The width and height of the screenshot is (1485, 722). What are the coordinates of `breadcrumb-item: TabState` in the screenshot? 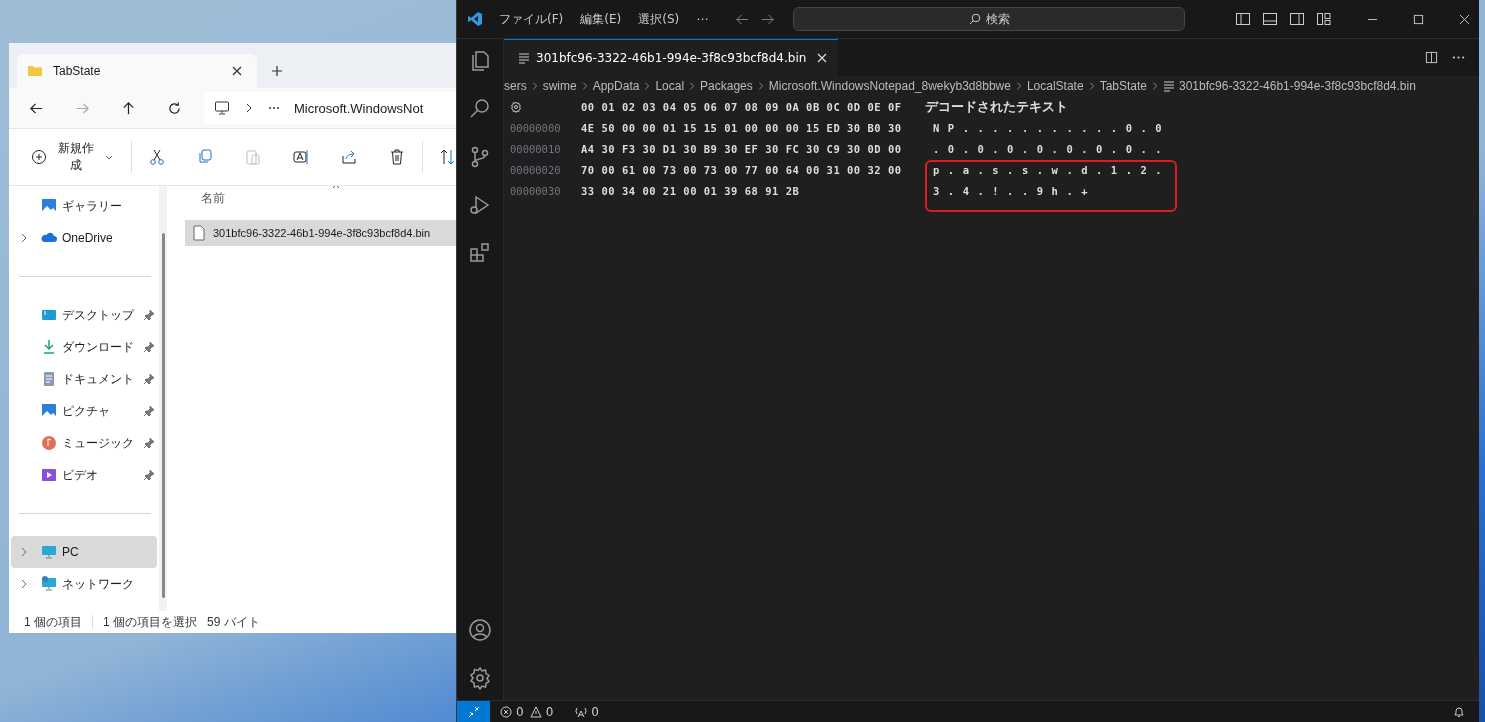 It's located at (1123, 86).